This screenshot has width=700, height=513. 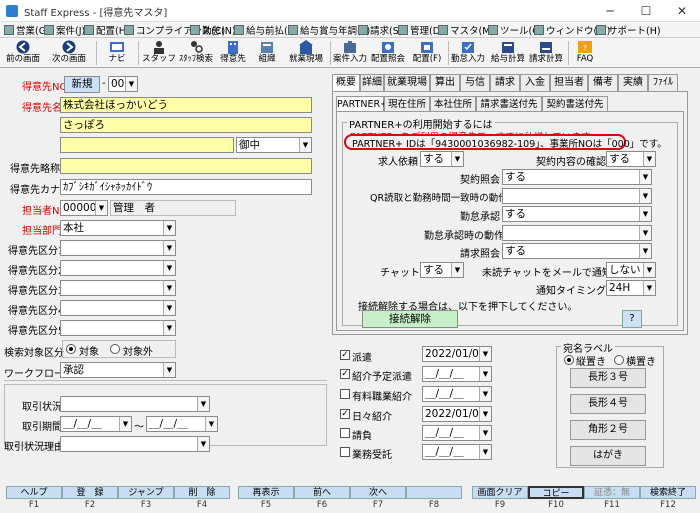 I want to click on tab-partner: PARTNER+, so click(x=362, y=104).